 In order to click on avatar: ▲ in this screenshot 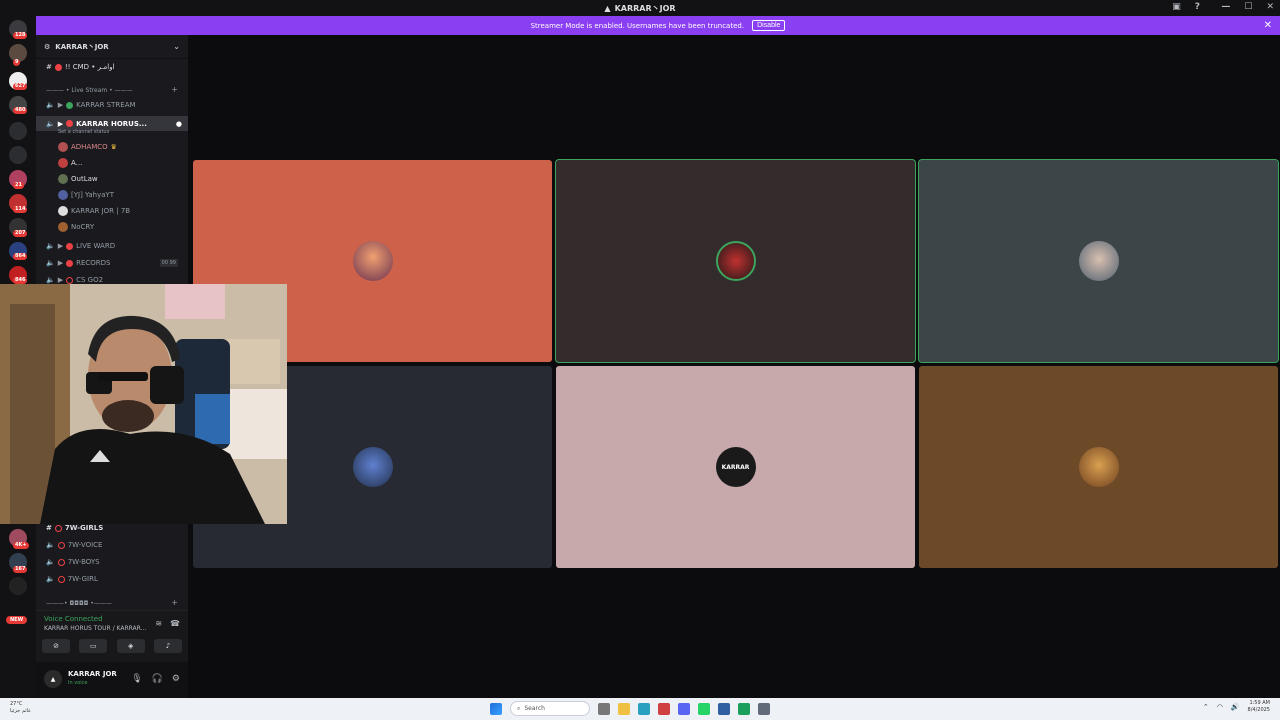, I will do `click(53, 679)`.